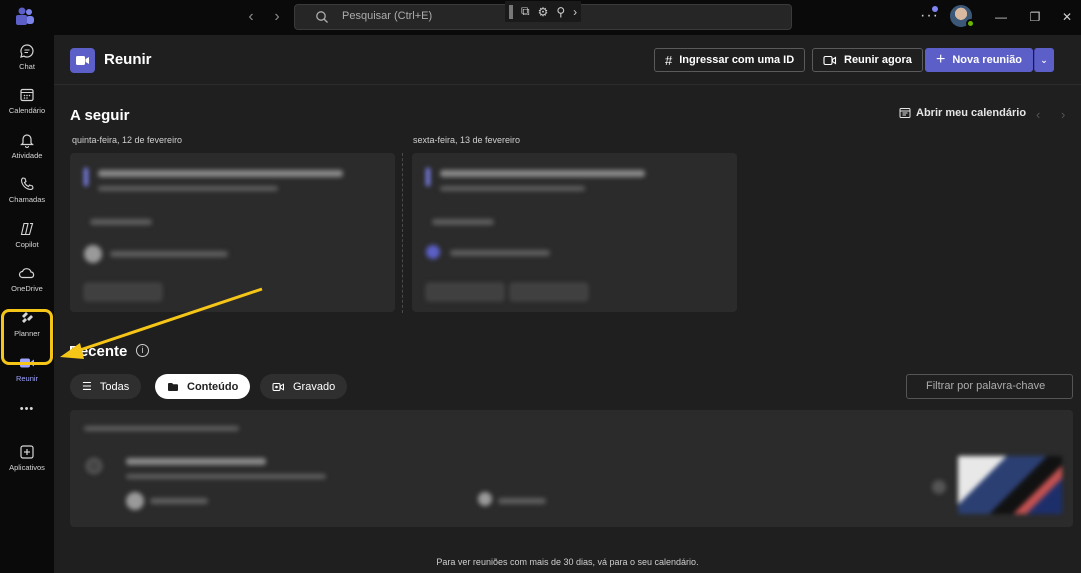 This screenshot has height=573, width=1081. Describe the element at coordinates (161, 323) in the screenshot. I see `annotation-arrow` at that location.